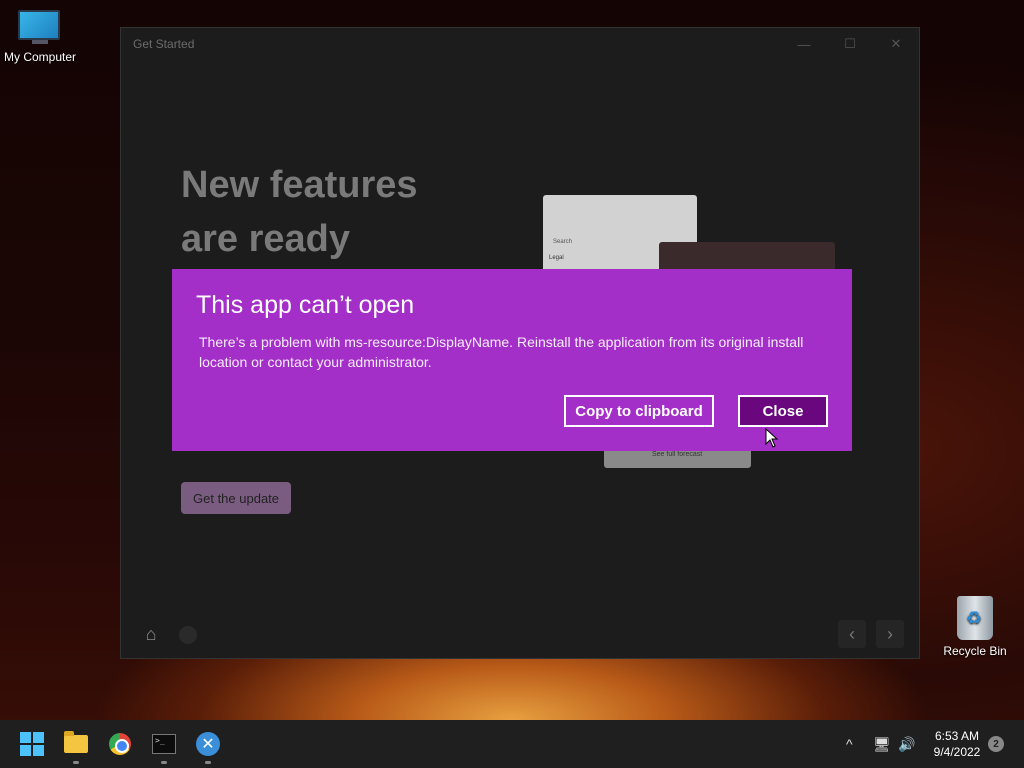  Describe the element at coordinates (512, 744) in the screenshot. I see `taskbar: >_ ✕ ^ 🖥 🔊 6:53 AM 9/4/2022 2` at that location.